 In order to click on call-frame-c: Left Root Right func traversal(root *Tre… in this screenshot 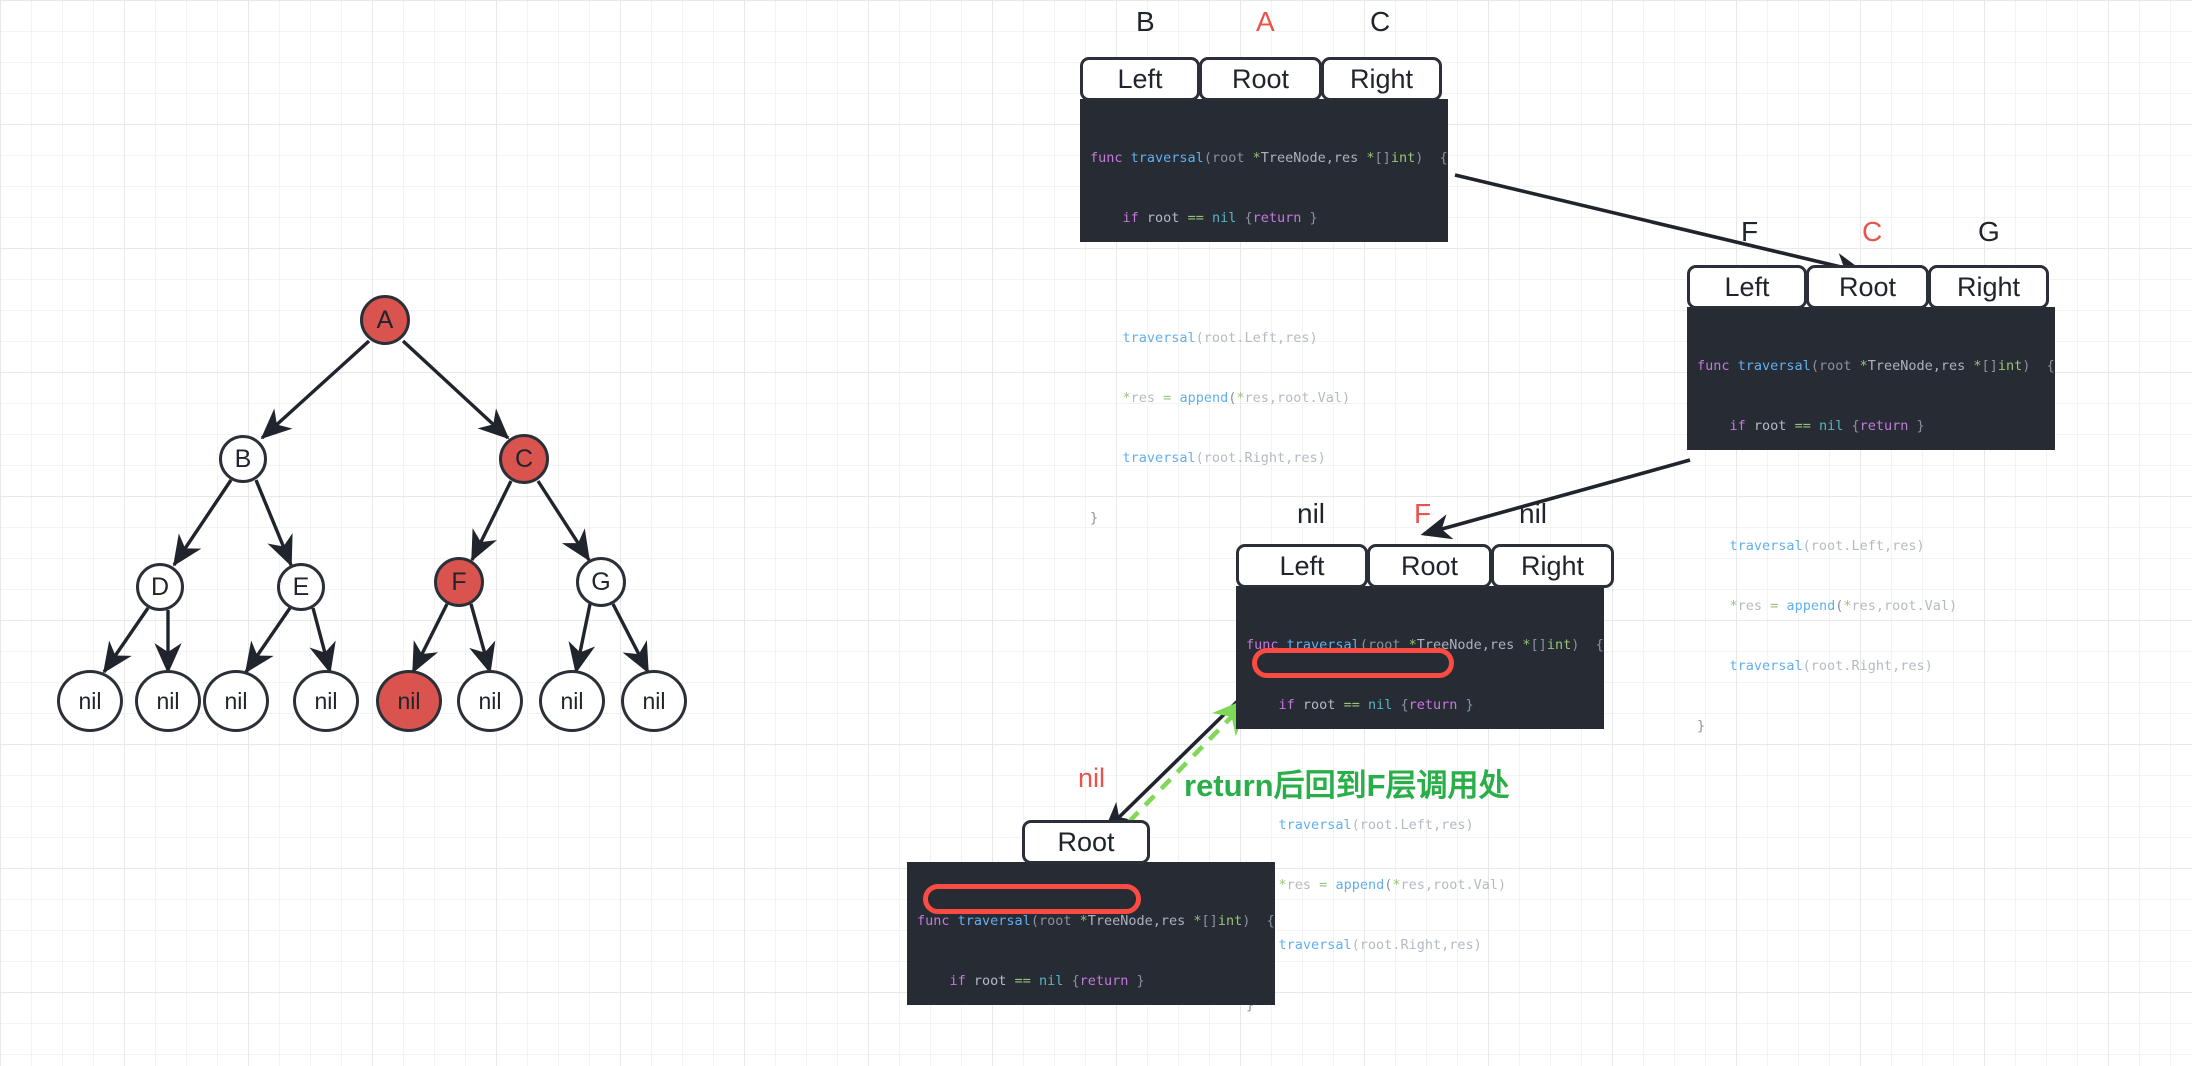, I will do `click(1871, 499)`.